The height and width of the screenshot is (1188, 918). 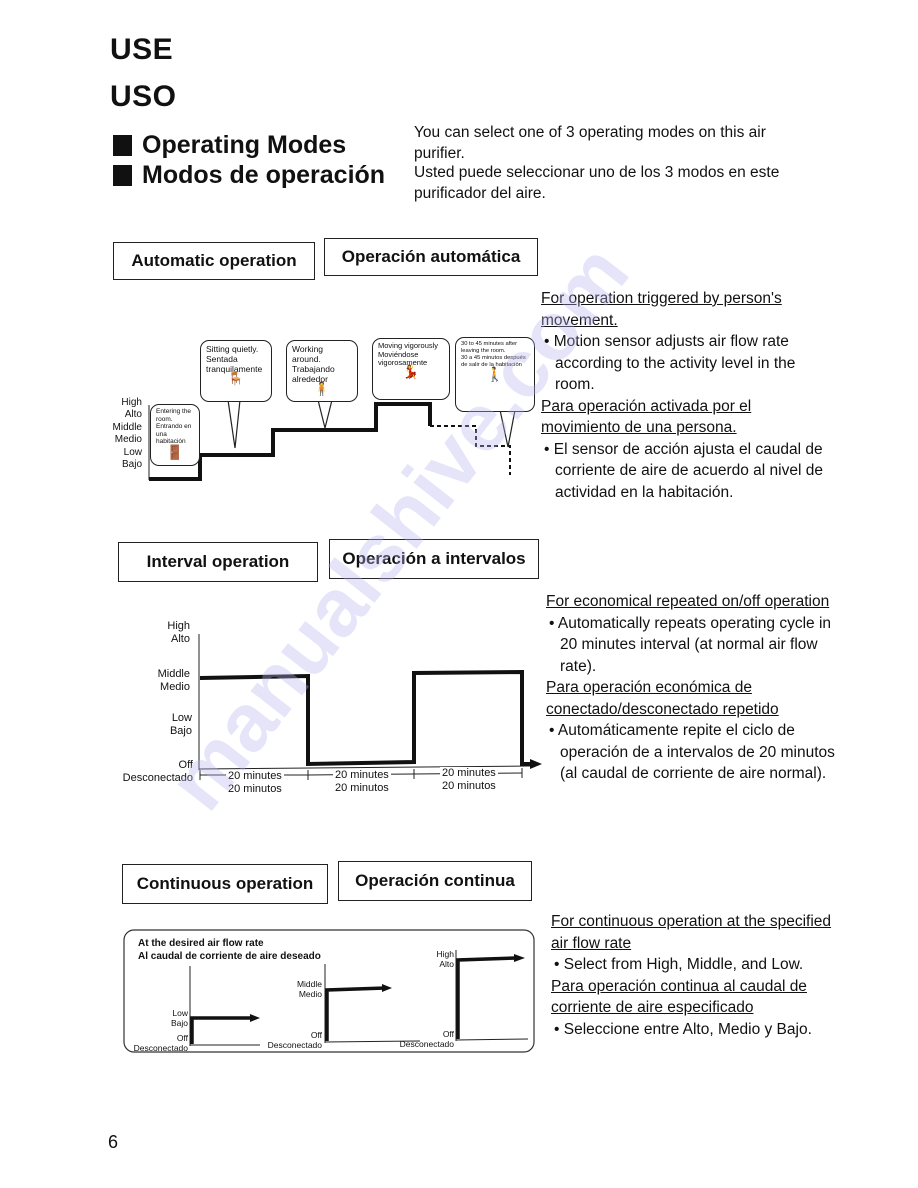 I want to click on cont-low-line, so click(x=221, y=1030).